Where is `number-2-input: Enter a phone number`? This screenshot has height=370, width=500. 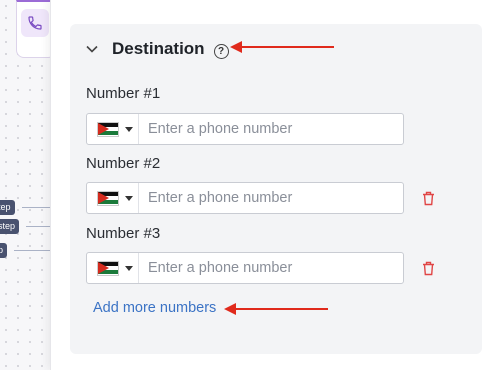
number-2-input: Enter a phone number is located at coordinates (245, 198).